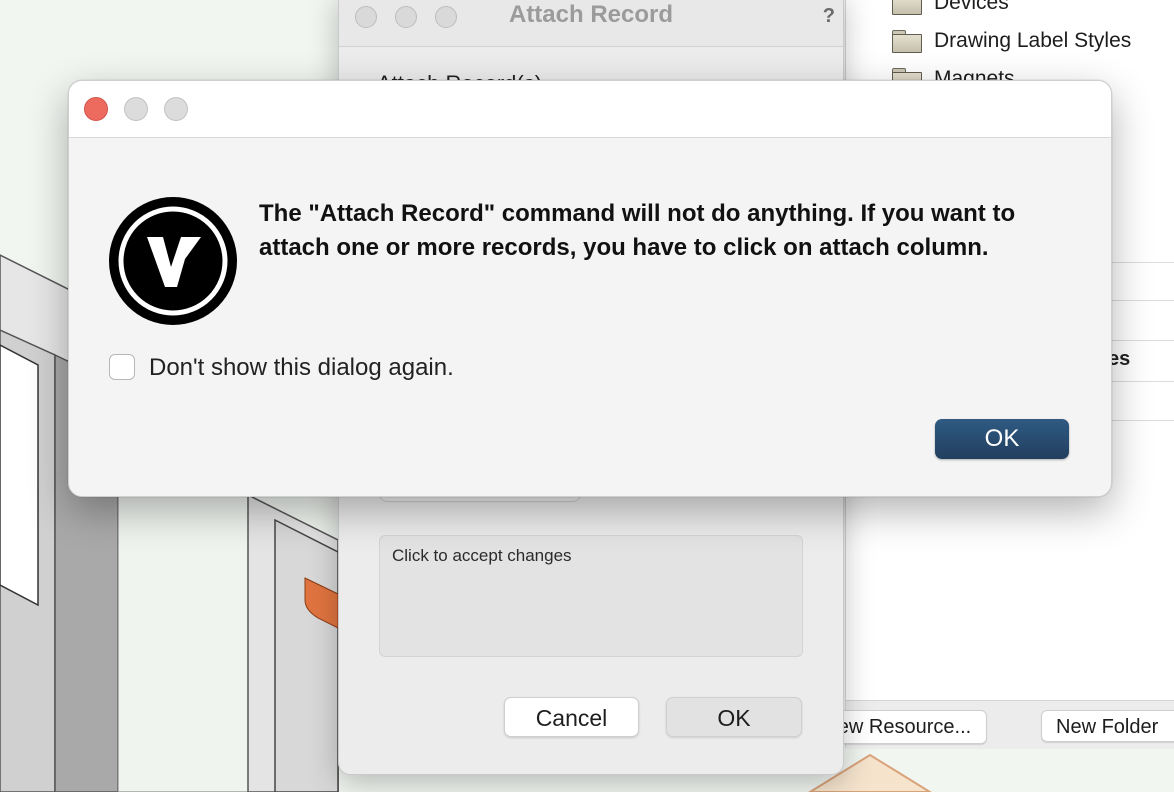 This screenshot has height=792, width=1174. What do you see at coordinates (122, 367) in the screenshot?
I see `dont-show-again-checkbox` at bounding box center [122, 367].